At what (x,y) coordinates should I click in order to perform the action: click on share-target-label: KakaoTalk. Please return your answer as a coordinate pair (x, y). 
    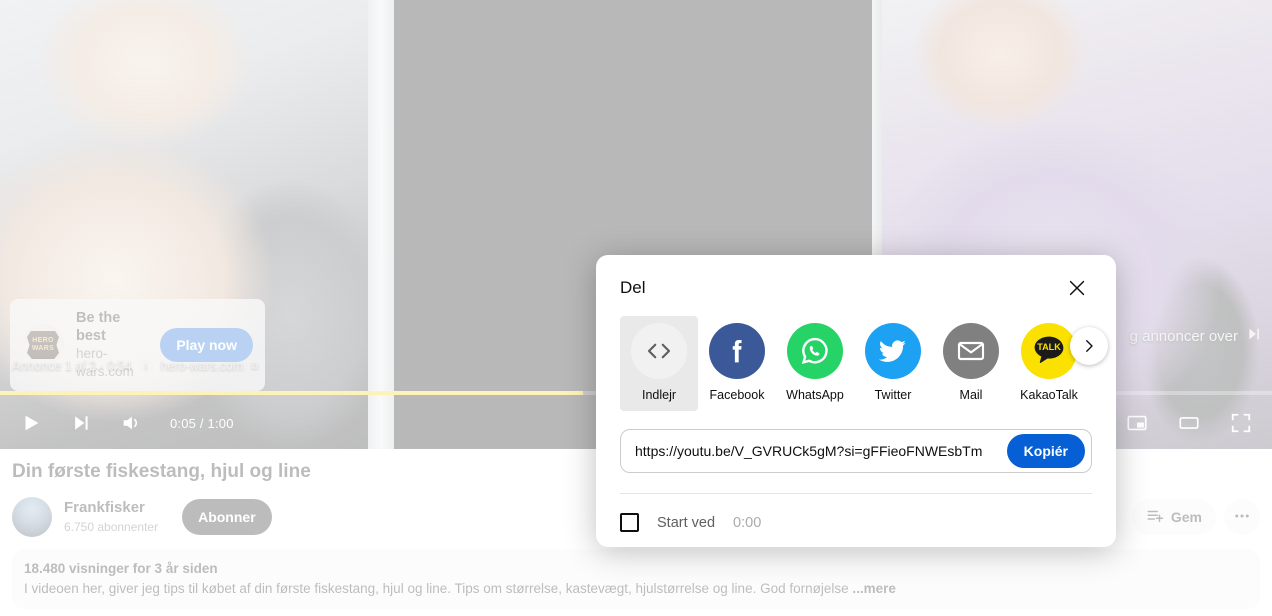
    Looking at the image, I should click on (1049, 395).